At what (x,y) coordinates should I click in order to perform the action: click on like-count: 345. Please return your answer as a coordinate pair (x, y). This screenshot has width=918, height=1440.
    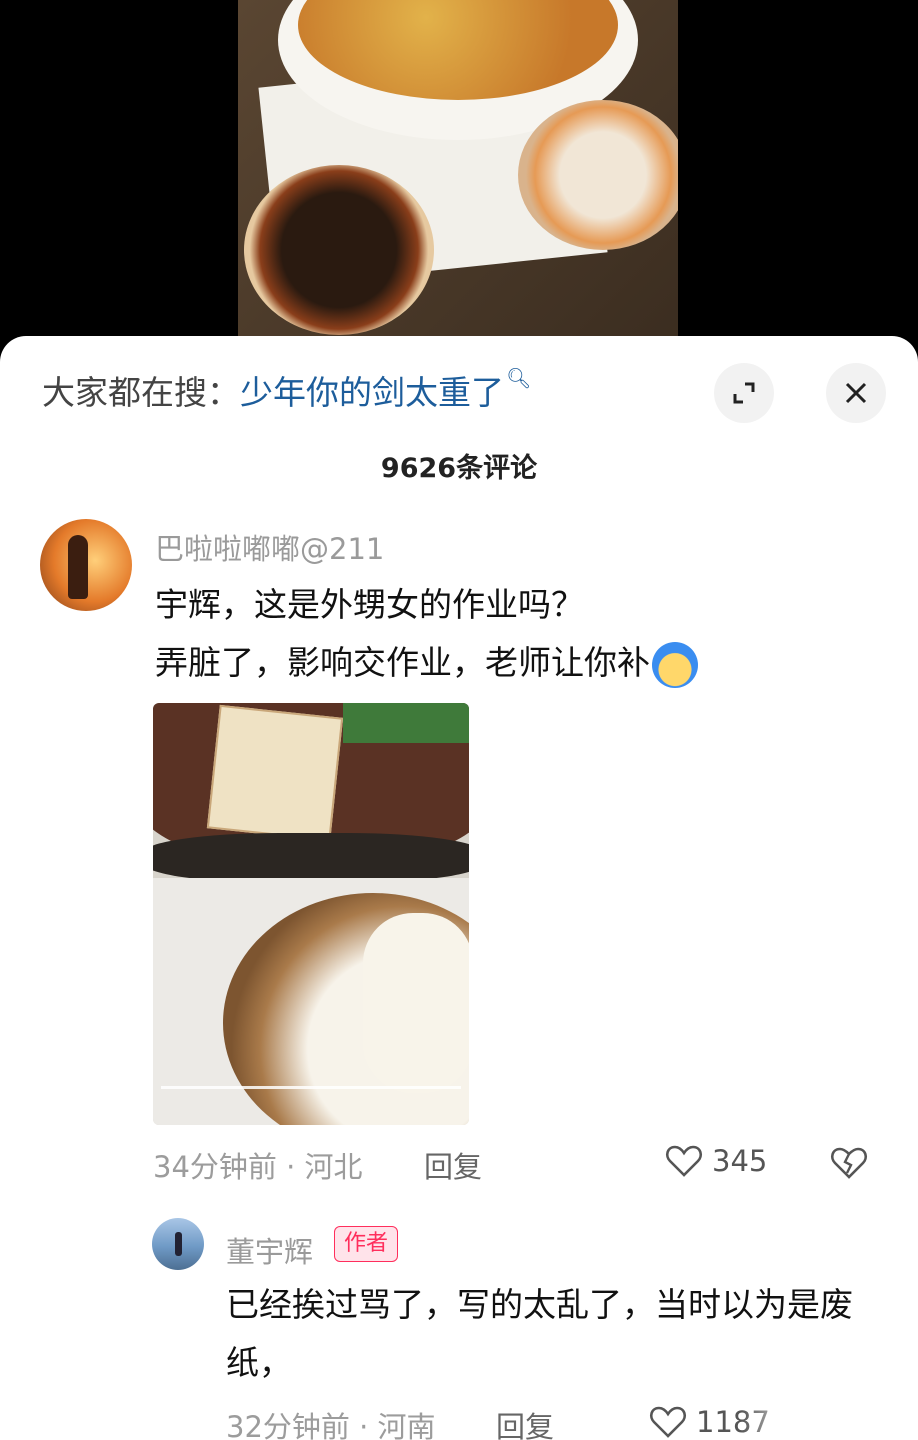
    Looking at the image, I should click on (740, 1161).